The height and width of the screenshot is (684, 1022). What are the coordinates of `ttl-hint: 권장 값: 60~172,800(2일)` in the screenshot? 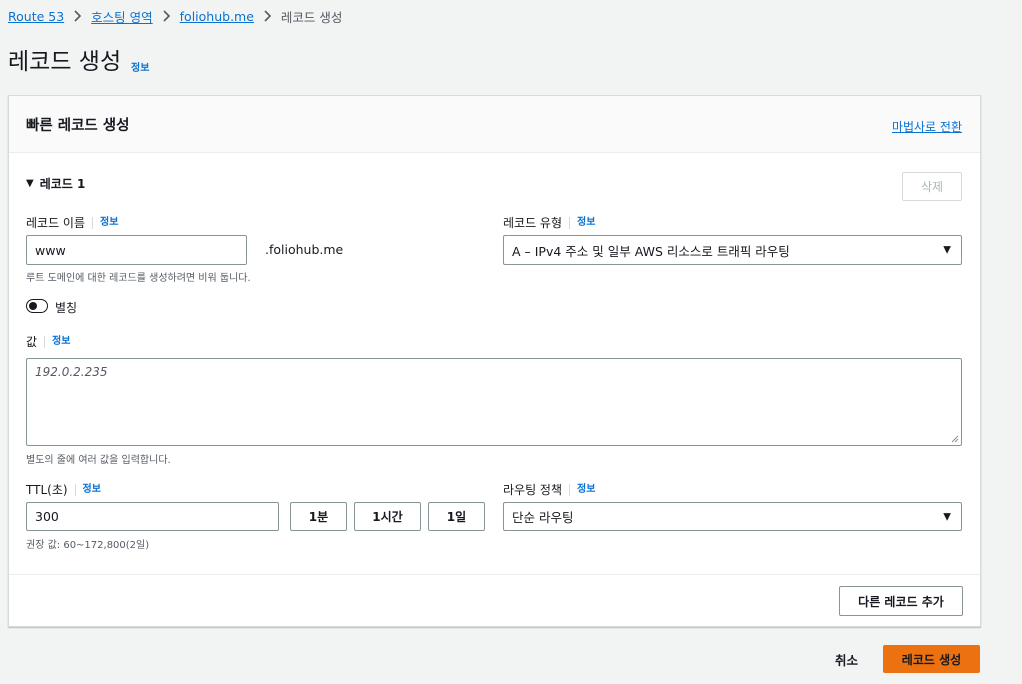 It's located at (88, 545).